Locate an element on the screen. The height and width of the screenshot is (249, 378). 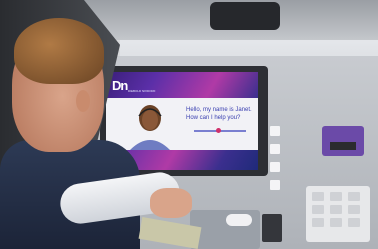
card-slot is located at coordinates (343, 146).